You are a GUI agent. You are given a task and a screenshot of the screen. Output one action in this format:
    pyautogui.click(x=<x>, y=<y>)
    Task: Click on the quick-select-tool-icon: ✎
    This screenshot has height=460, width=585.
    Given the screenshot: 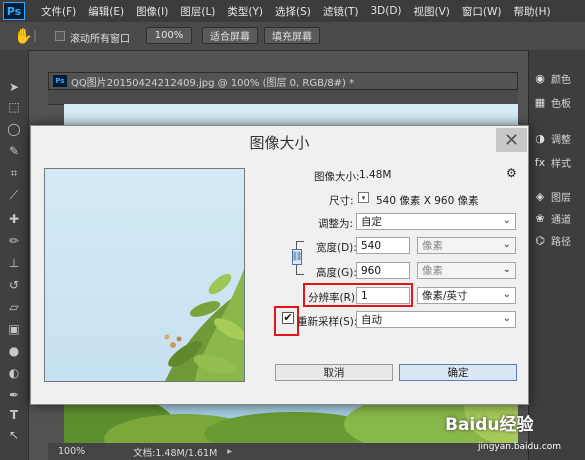 What is the action you would take?
    pyautogui.click(x=14, y=151)
    